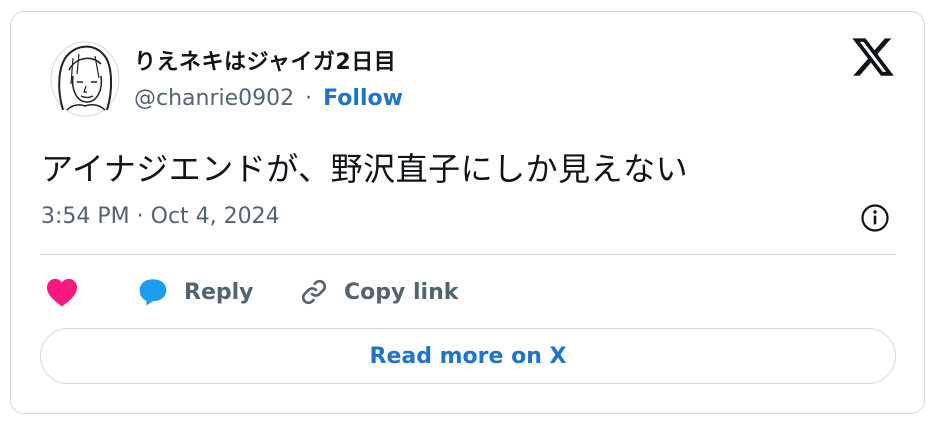  Describe the element at coordinates (363, 98) in the screenshot. I see `follow-button: Follow` at that location.